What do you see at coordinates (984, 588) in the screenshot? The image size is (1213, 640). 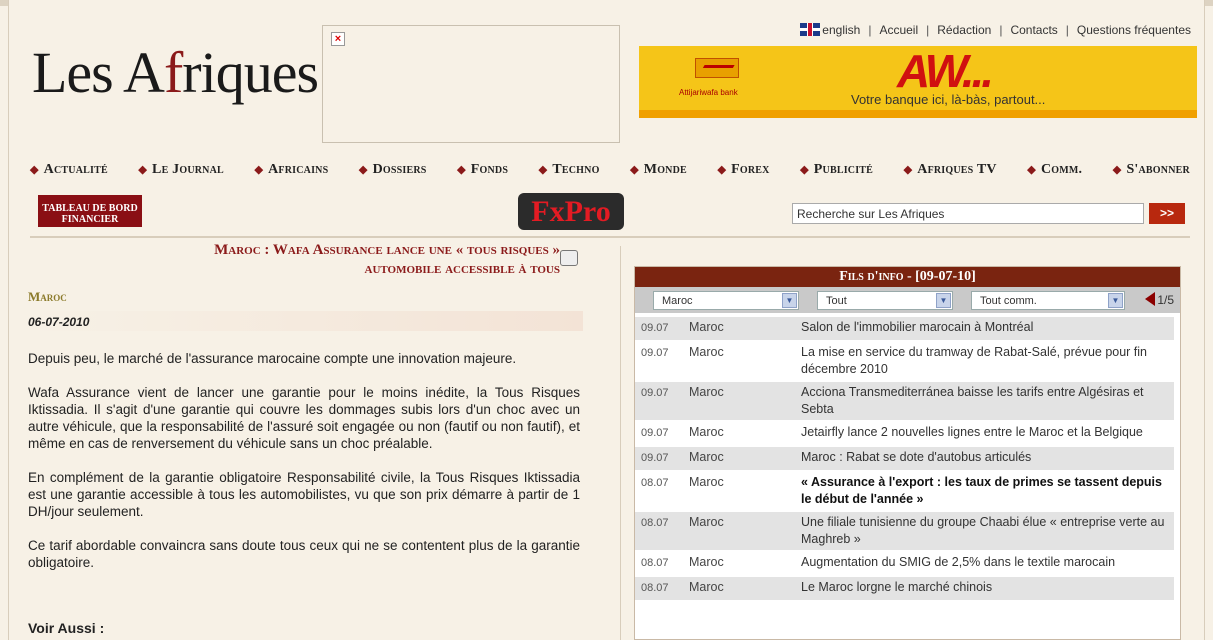 I see `news-headline-link: Le Maroc lorgne le marché chinois` at bounding box center [984, 588].